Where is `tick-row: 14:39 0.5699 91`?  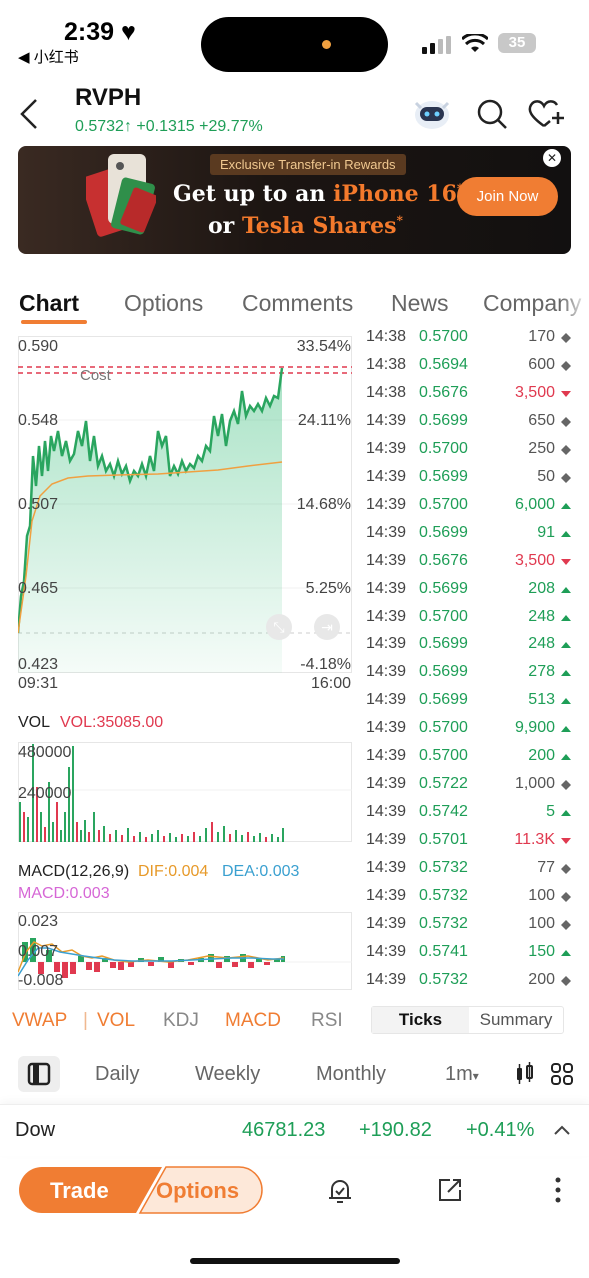
tick-row: 14:39 0.5699 91 is located at coordinates (468, 538).